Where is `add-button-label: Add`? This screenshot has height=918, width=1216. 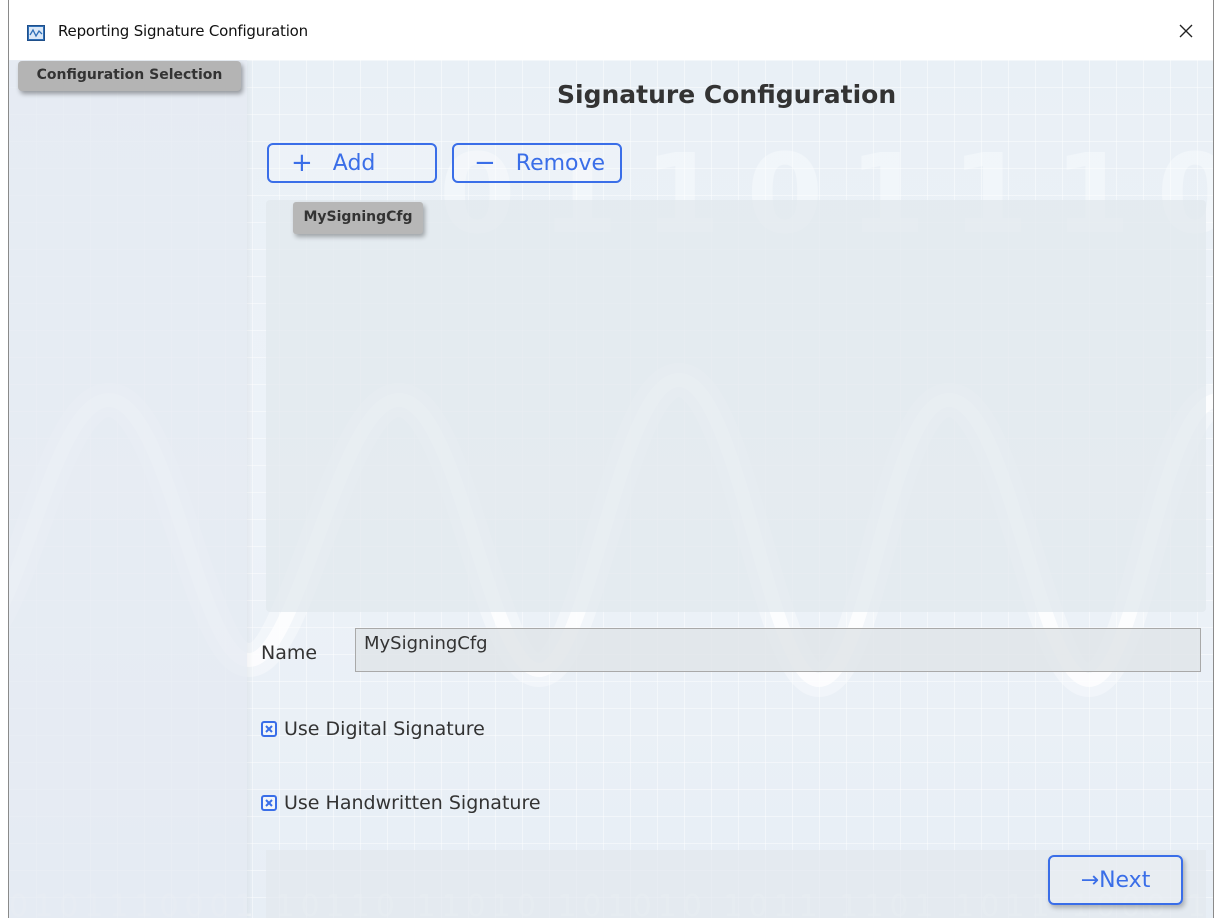
add-button-label: Add is located at coordinates (354, 163).